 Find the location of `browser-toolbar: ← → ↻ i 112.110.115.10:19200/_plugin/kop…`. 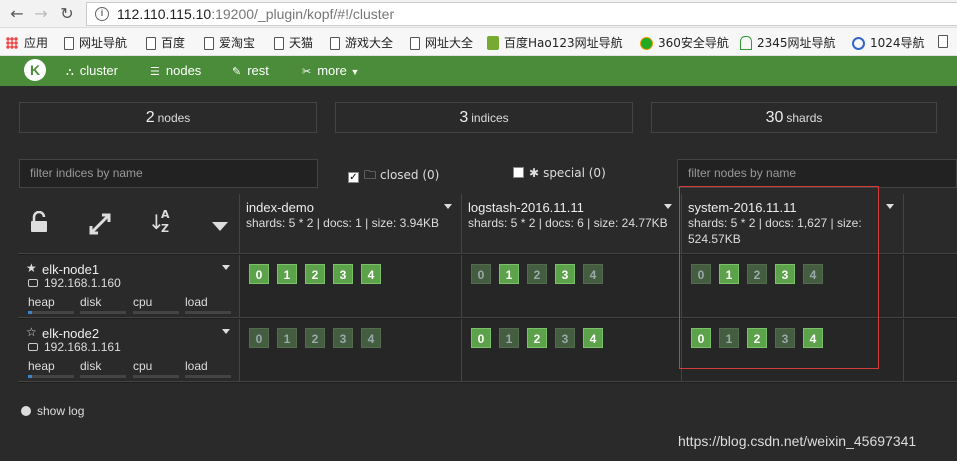

browser-toolbar: ← → ↻ i 112.110.115.10:19200/_plugin/kop… is located at coordinates (478, 14).